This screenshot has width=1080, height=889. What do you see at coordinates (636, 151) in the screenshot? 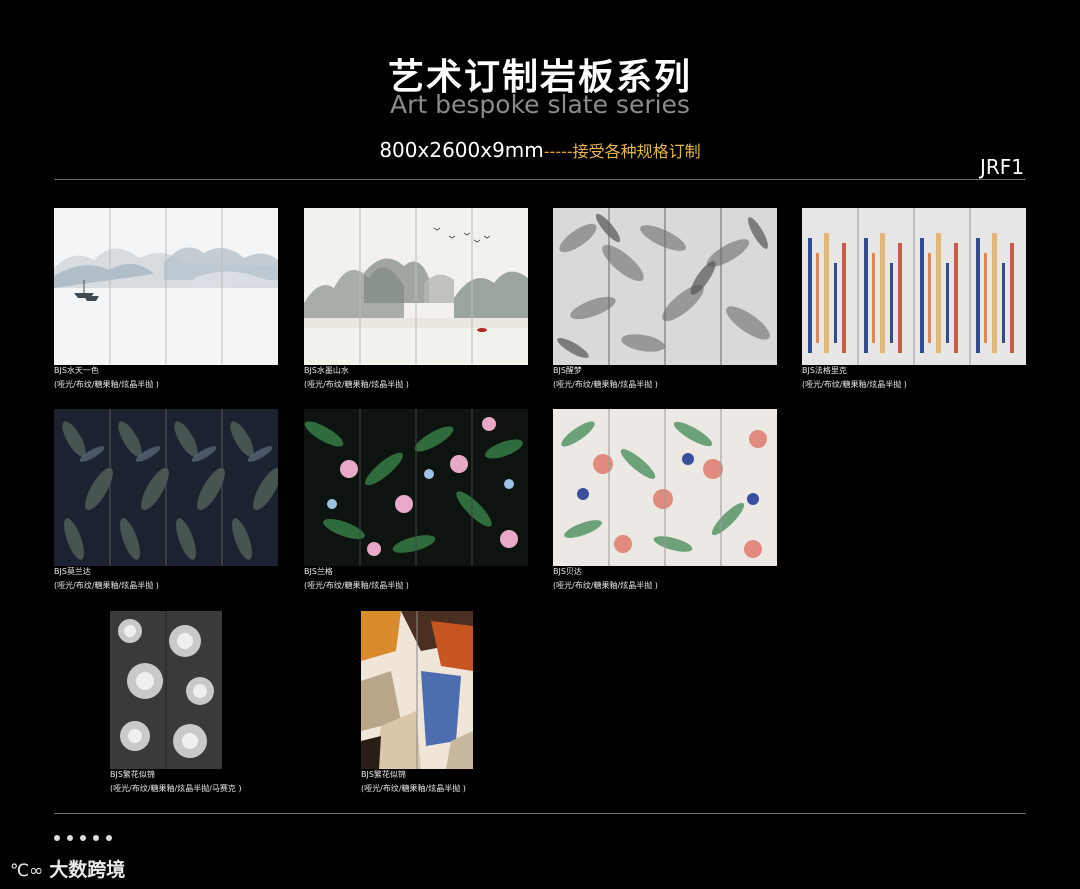
I see `custom-size-note: 接受各种规格订制` at bounding box center [636, 151].